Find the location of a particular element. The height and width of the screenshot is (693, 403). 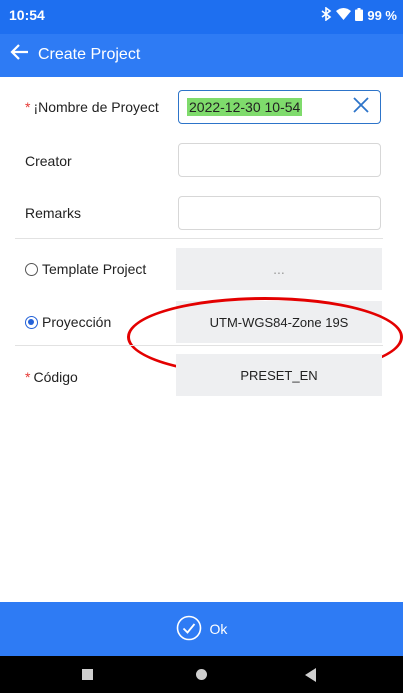

remarks-label: Remarks is located at coordinates (53, 213).